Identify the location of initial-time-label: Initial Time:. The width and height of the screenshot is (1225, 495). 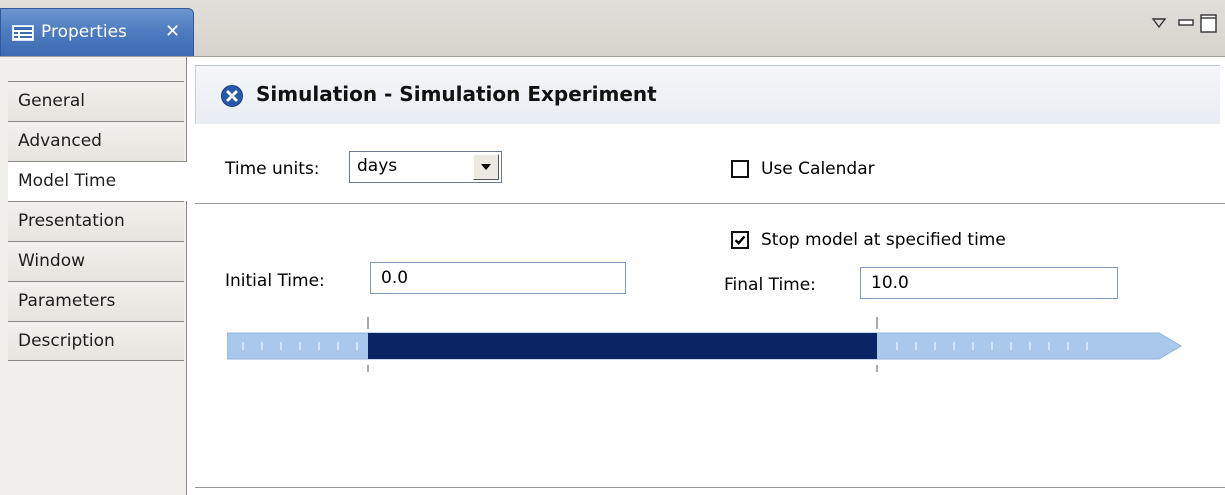
(275, 281).